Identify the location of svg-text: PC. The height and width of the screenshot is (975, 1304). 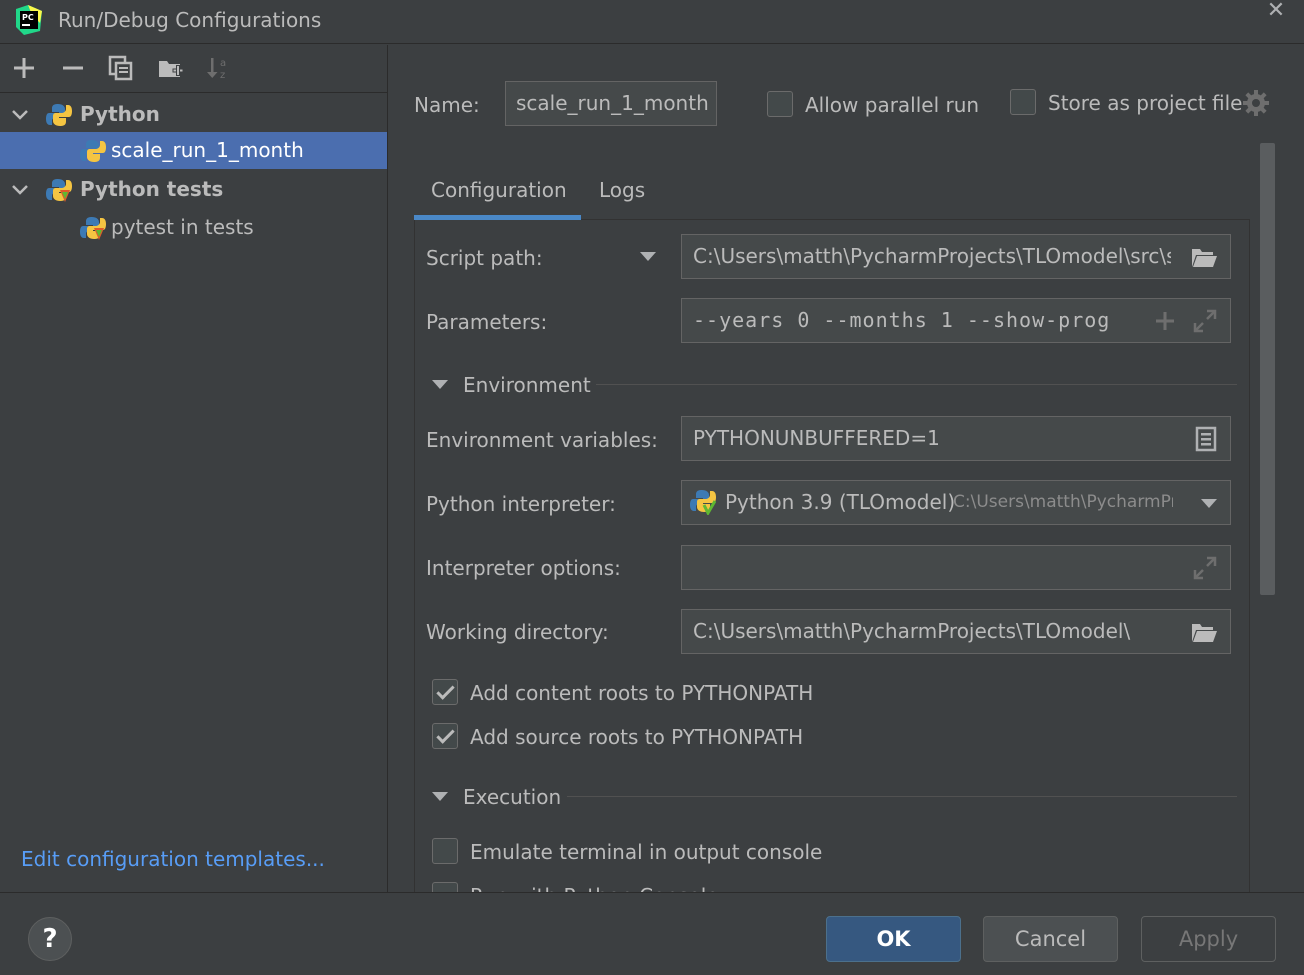
(28, 17).